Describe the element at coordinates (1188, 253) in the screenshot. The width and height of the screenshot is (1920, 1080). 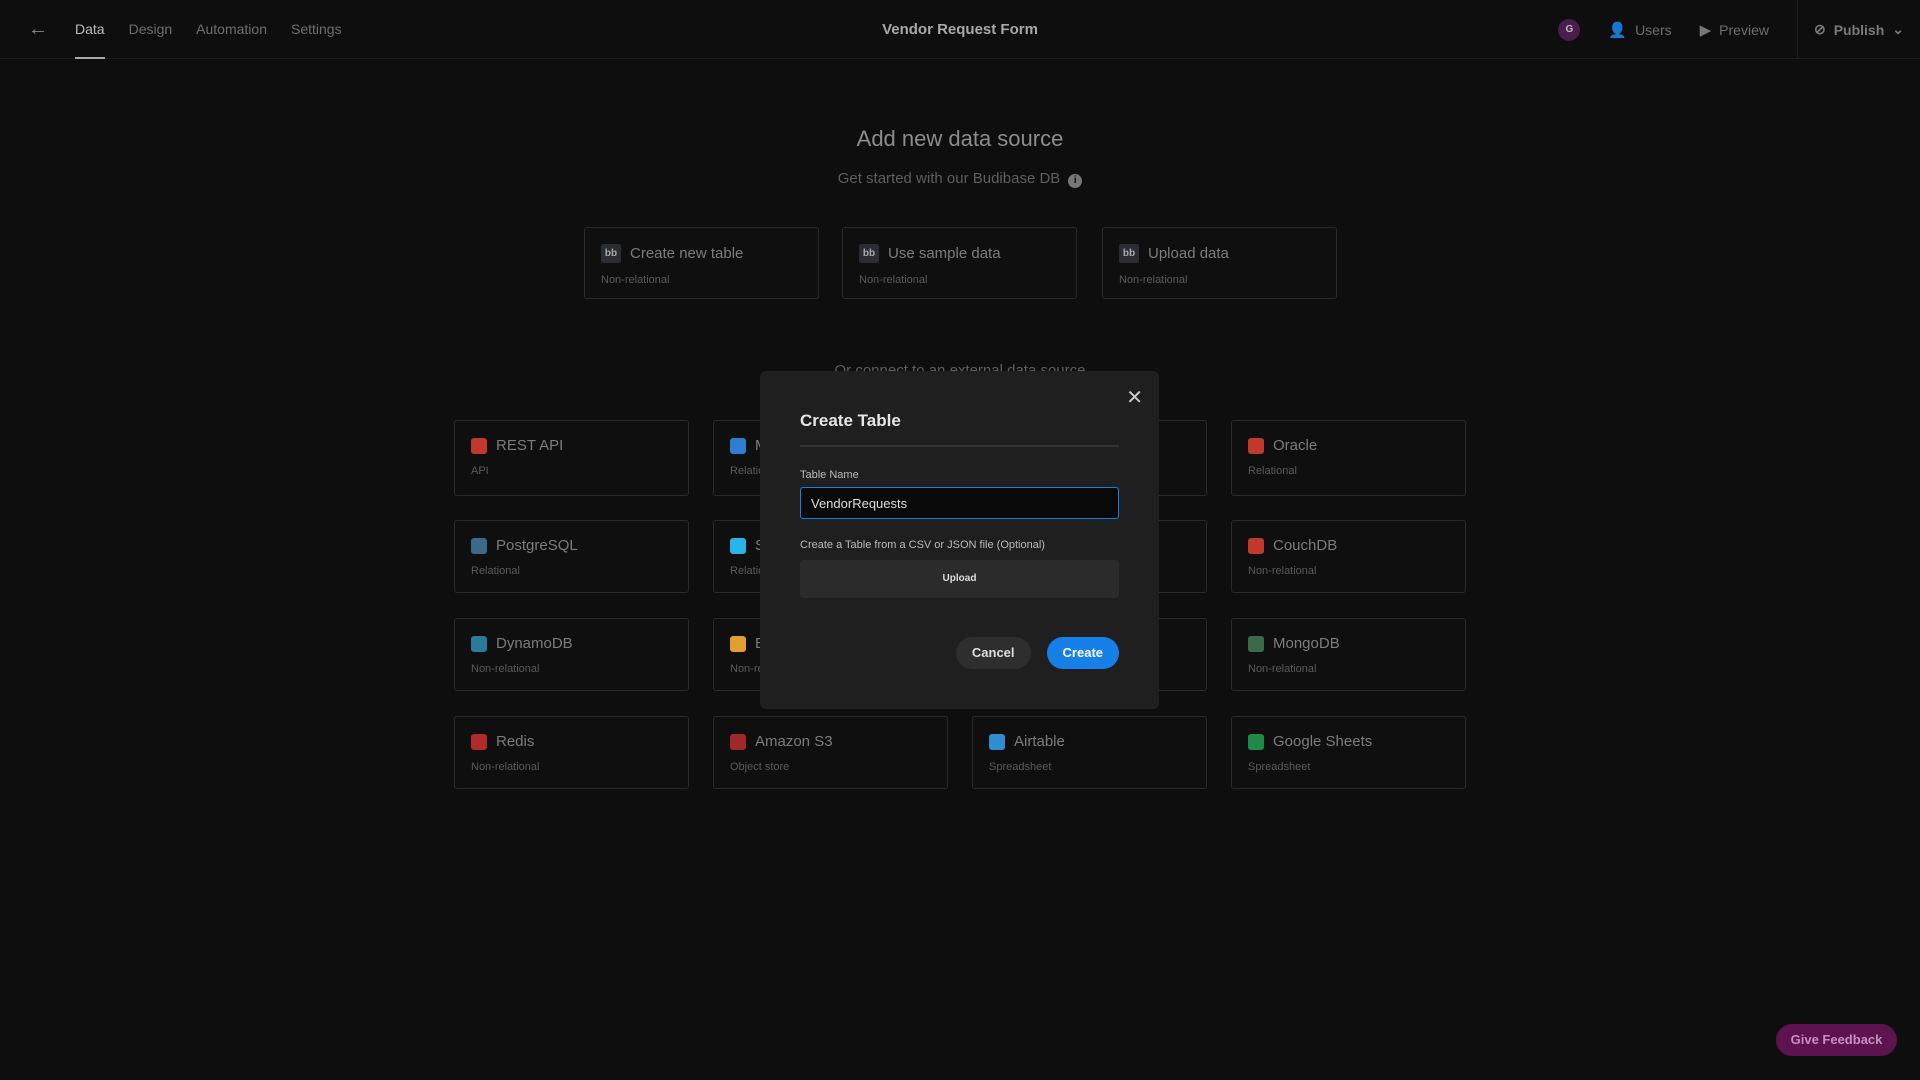
I see `card-title: Upload data` at that location.